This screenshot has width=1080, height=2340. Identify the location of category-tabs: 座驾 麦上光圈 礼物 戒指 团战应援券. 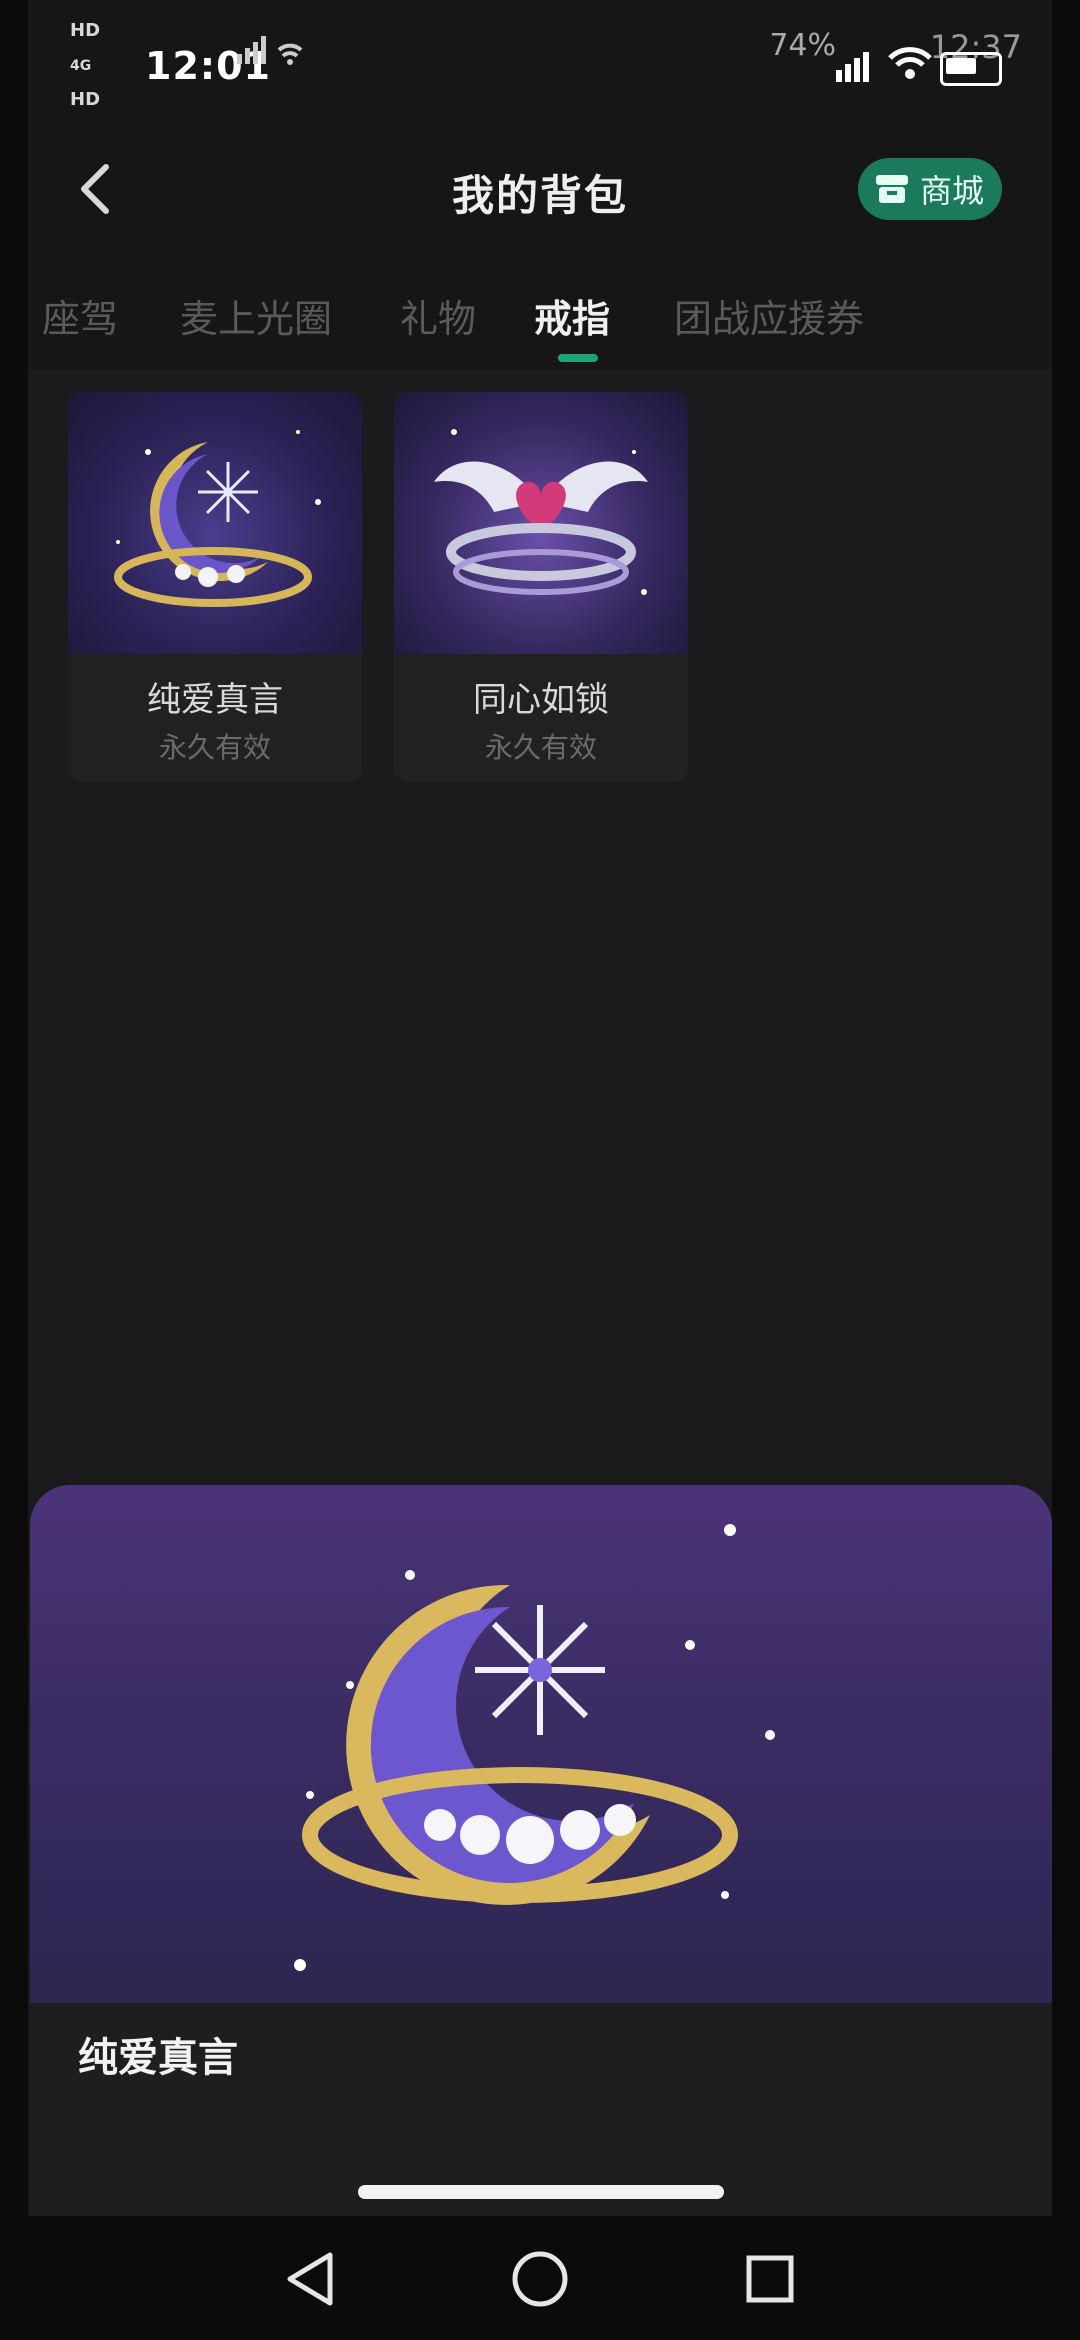
(540, 315).